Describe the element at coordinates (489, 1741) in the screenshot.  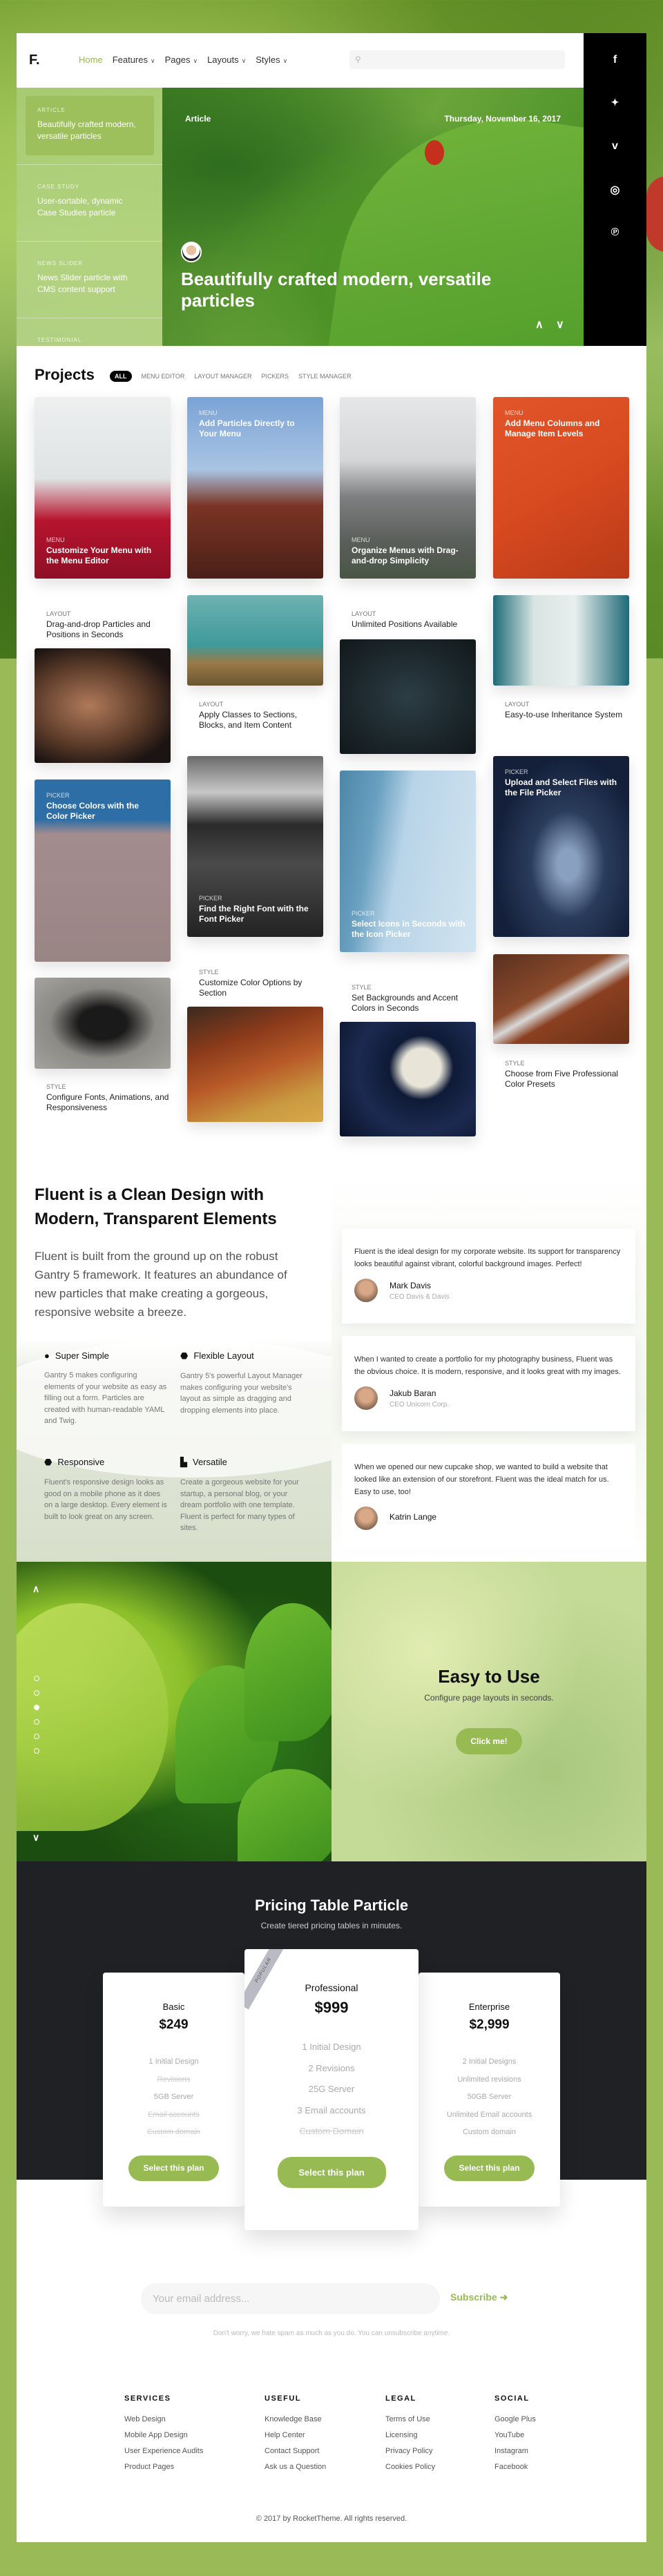
I see `click-me-button: Click me!` at that location.